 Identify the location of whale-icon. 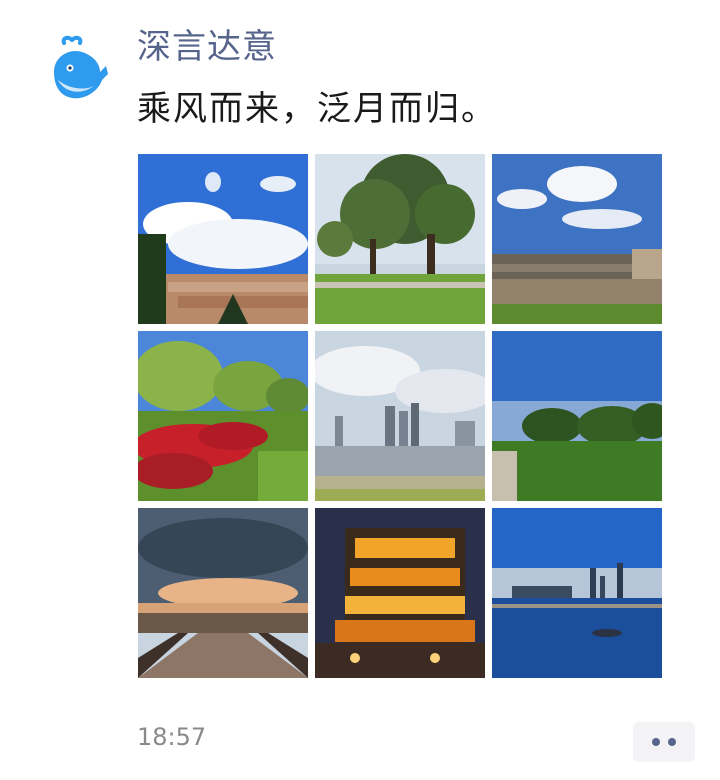
(81, 67).